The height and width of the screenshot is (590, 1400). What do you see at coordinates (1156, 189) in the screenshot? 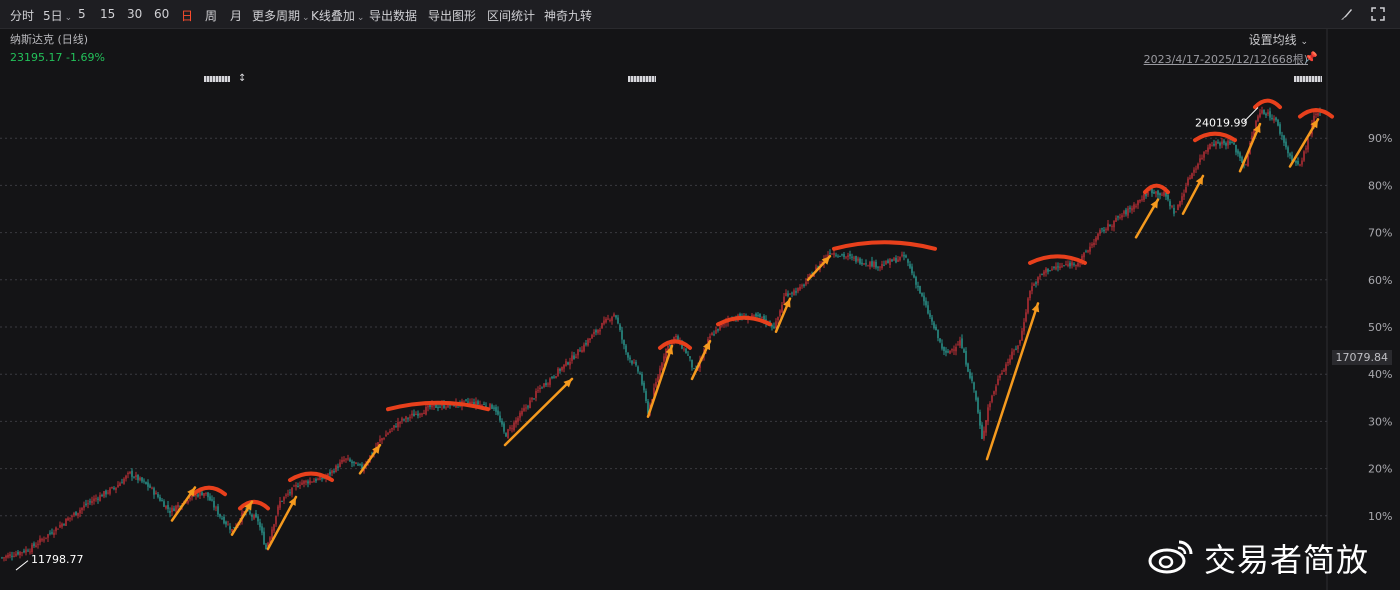
I see `resistance-arc` at bounding box center [1156, 189].